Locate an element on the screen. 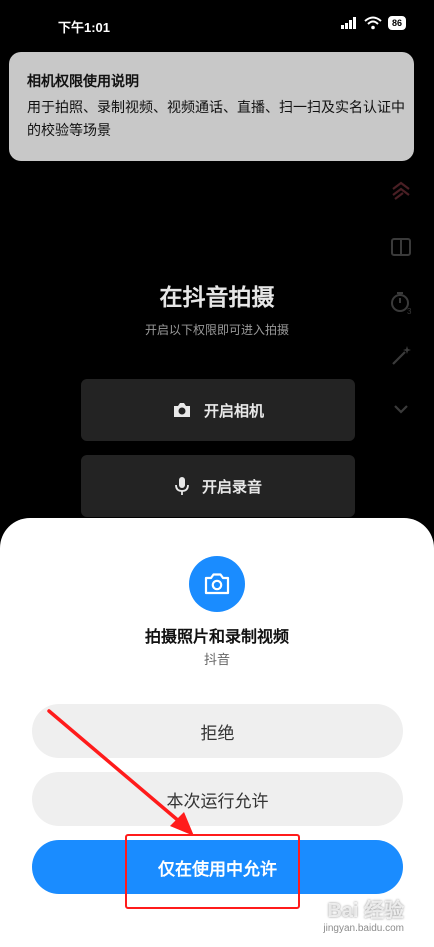 This screenshot has height=947, width=434. watermark-logo: Bai 经验 is located at coordinates (365, 911).